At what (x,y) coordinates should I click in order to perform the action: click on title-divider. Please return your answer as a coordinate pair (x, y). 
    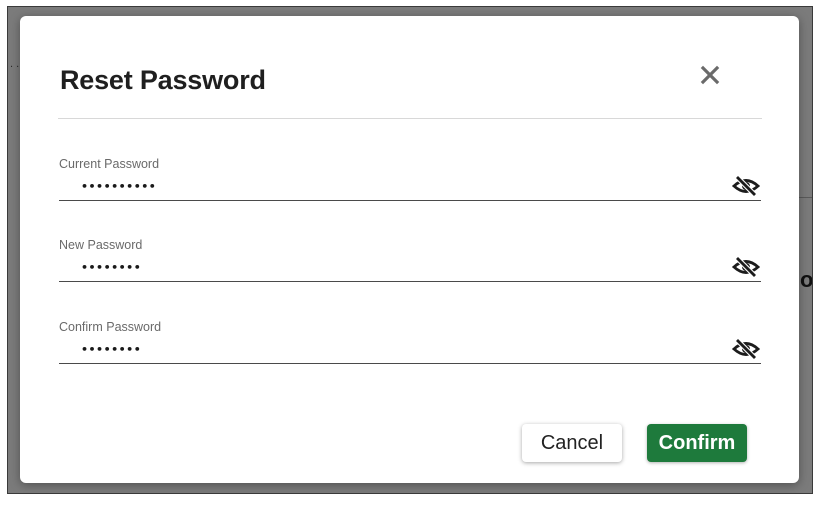
    Looking at the image, I should click on (410, 118).